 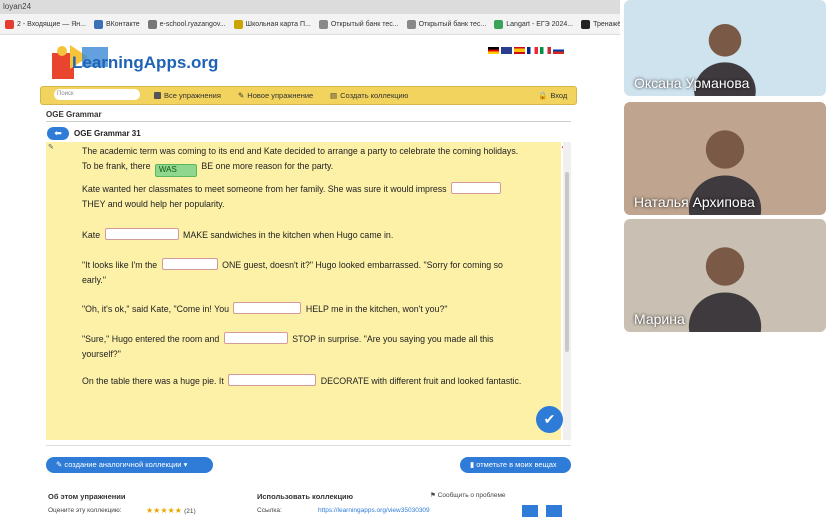 I want to click on bookmark-item: ВКонтакте, so click(x=116, y=24).